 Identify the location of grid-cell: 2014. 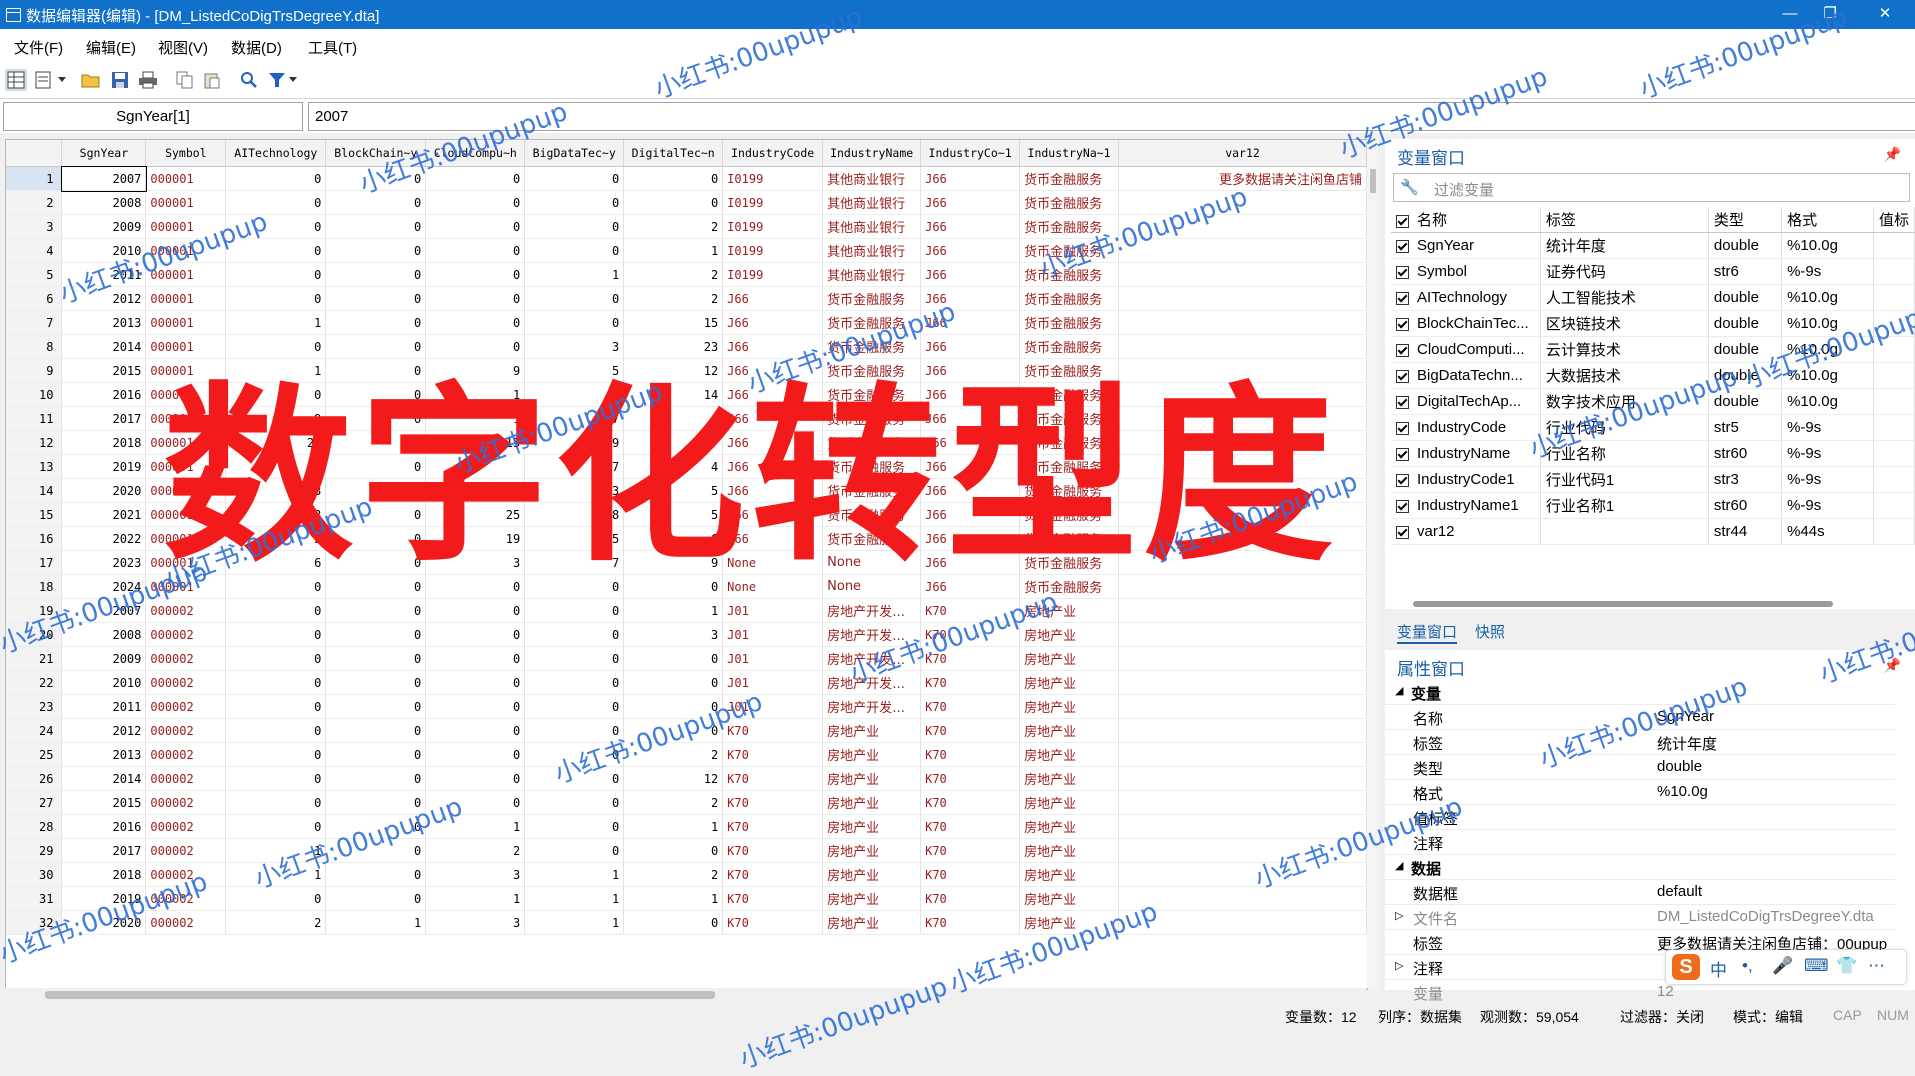
(104, 778).